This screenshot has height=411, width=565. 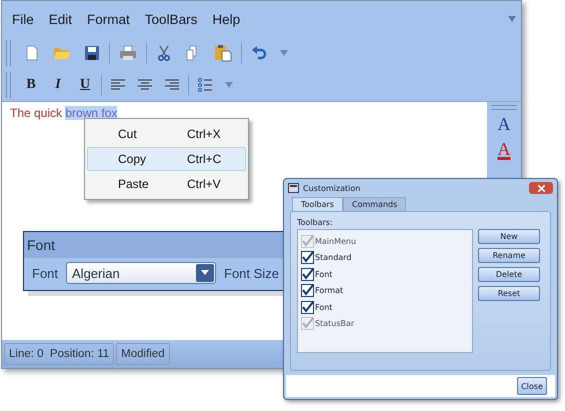 I want to click on selected-text: brown fox, so click(x=91, y=113).